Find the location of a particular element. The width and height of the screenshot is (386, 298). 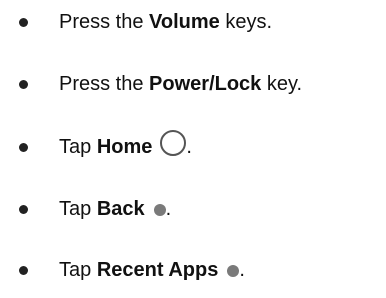

item-text: Press the Power/Lock key. is located at coordinates (180, 84).